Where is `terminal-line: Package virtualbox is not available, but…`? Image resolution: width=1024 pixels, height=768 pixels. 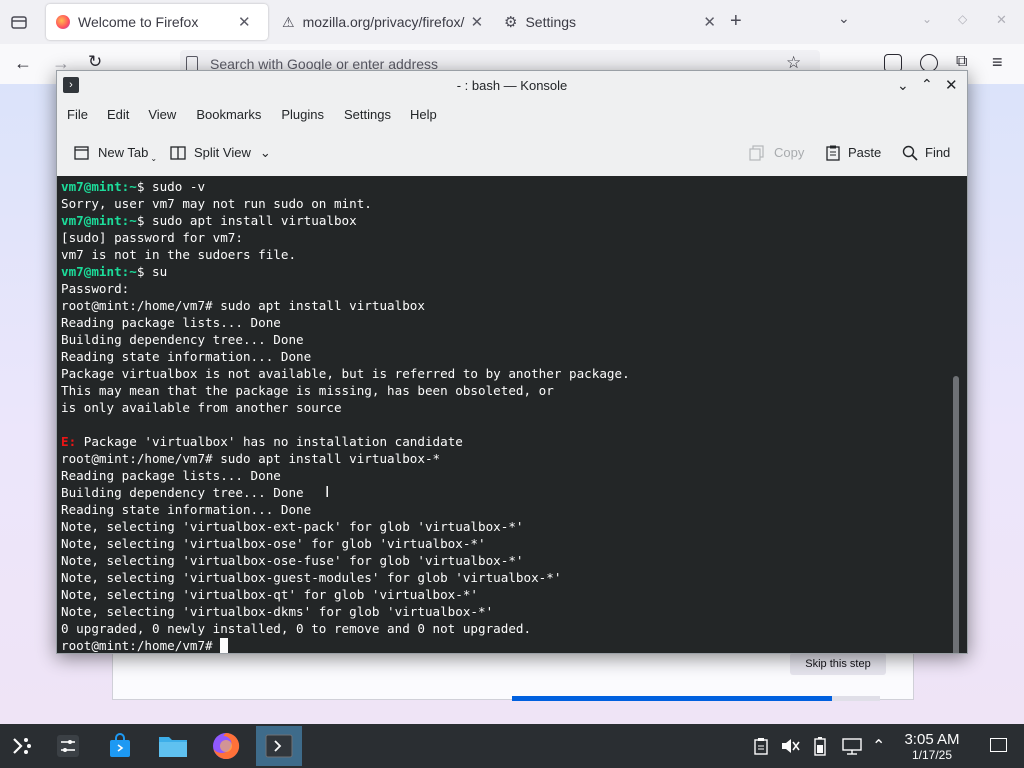 terminal-line: Package virtualbox is not available, but… is located at coordinates (345, 373).